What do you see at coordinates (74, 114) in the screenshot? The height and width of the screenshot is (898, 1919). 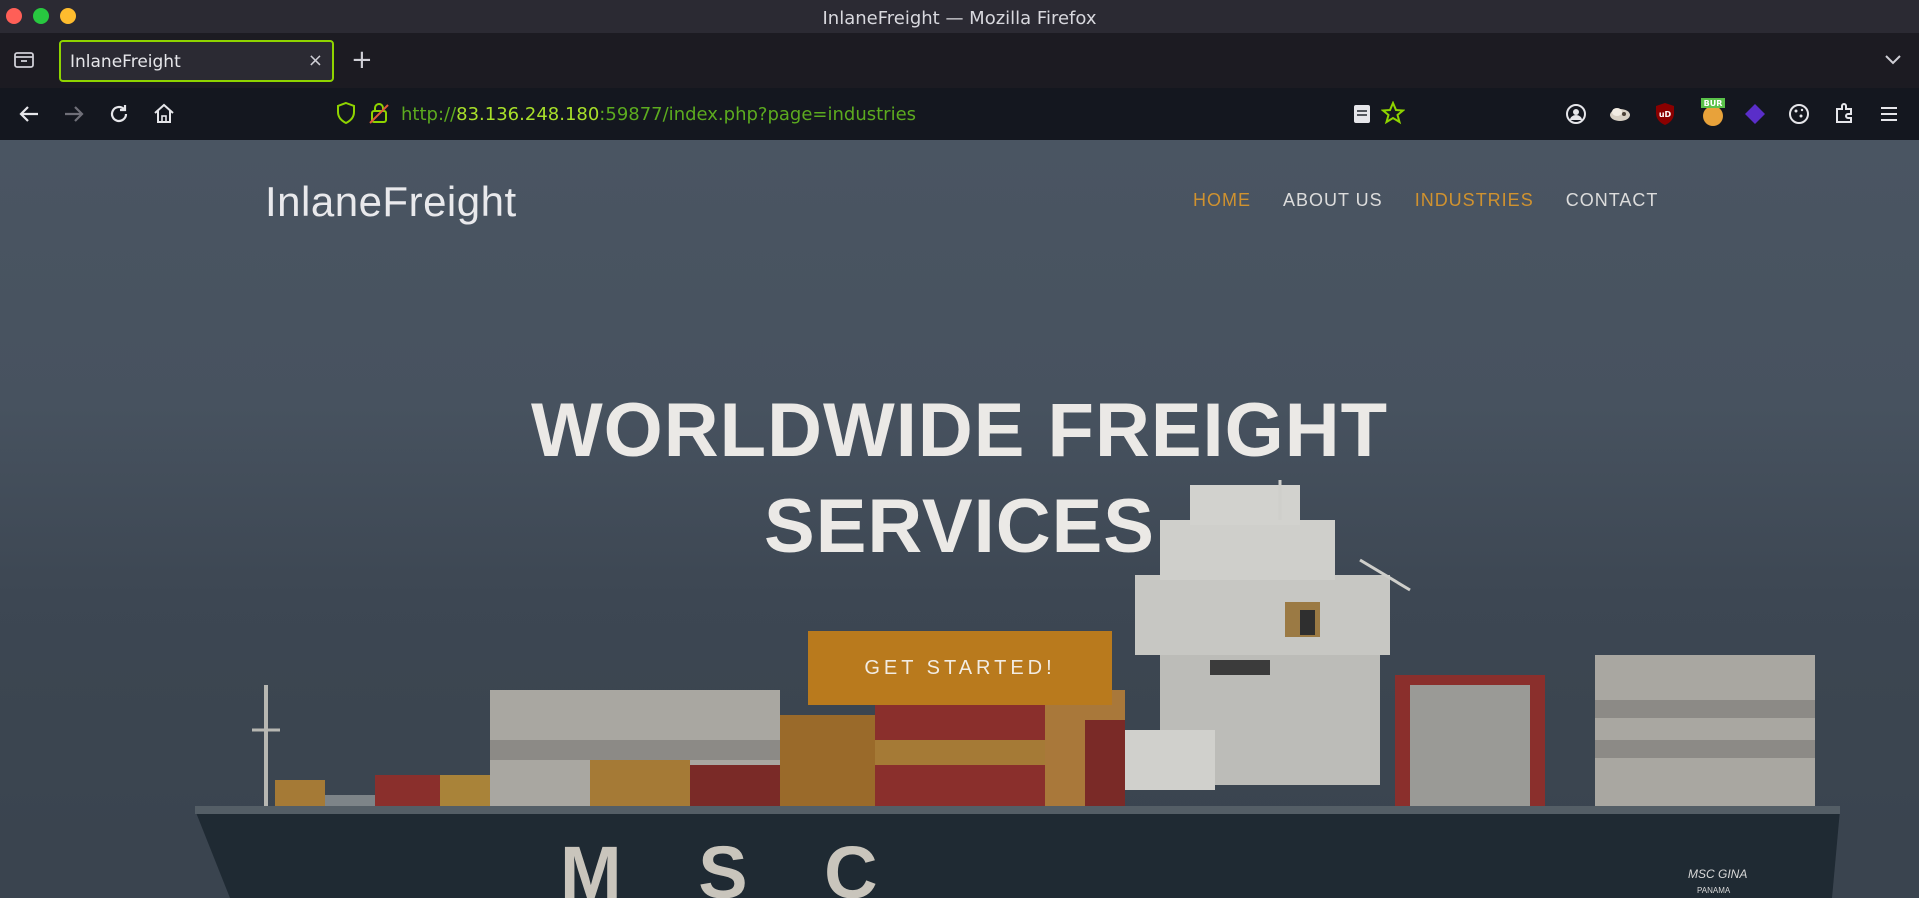 I see `forward-arrow-icon` at bounding box center [74, 114].